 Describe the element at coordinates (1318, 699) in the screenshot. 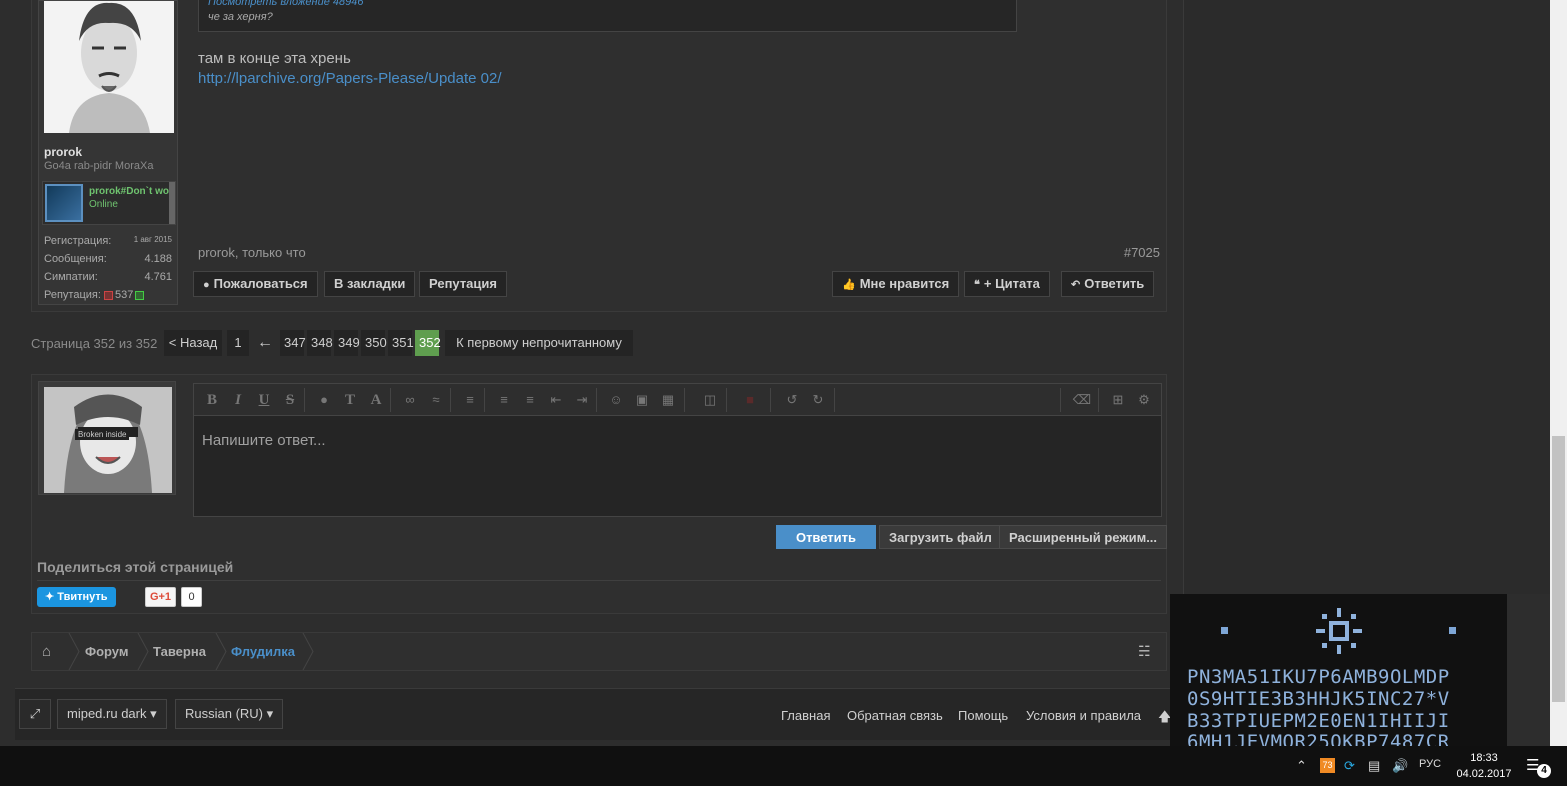

I see `captcha-line: 0S9HTIE3B3HHJK5INC27*V` at that location.